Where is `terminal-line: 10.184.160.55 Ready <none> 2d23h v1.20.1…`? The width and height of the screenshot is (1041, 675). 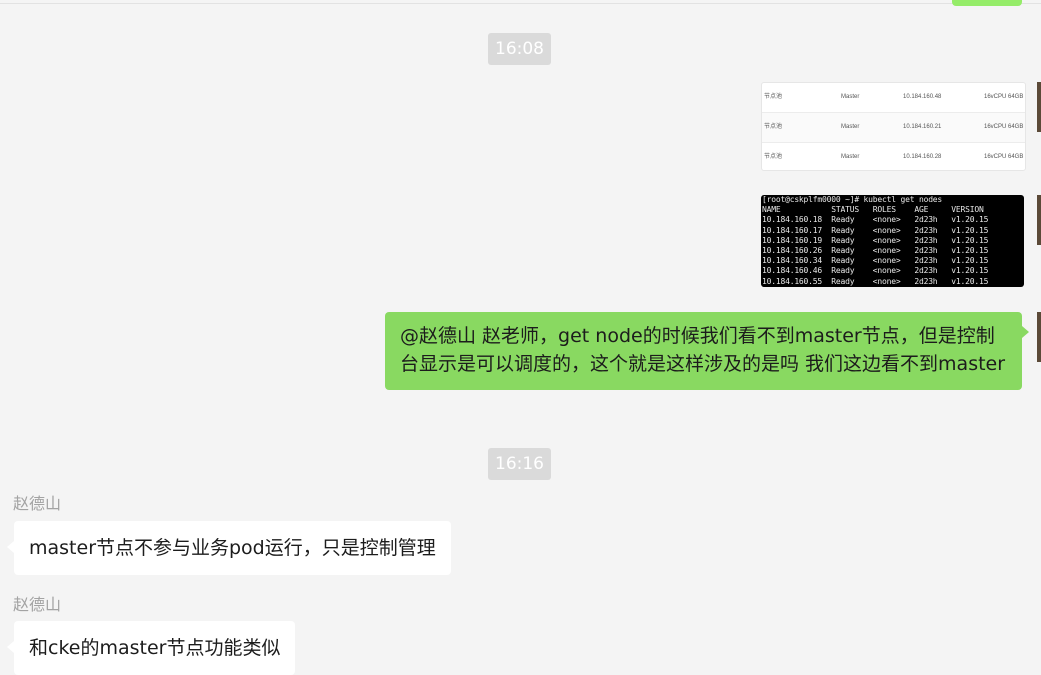 terminal-line: 10.184.160.55 Ready <none> 2d23h v1.20.1… is located at coordinates (875, 281).